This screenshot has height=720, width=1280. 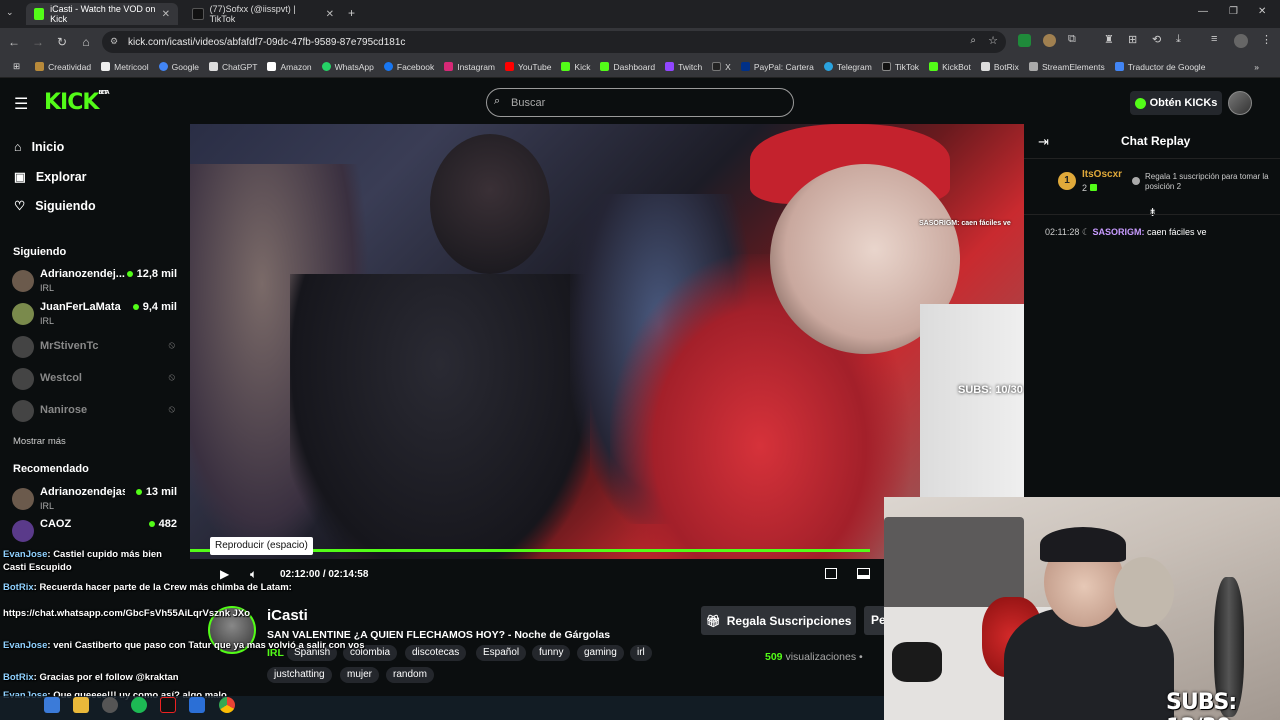 I want to click on kick-logo: KICKBETA, so click(x=77, y=102).